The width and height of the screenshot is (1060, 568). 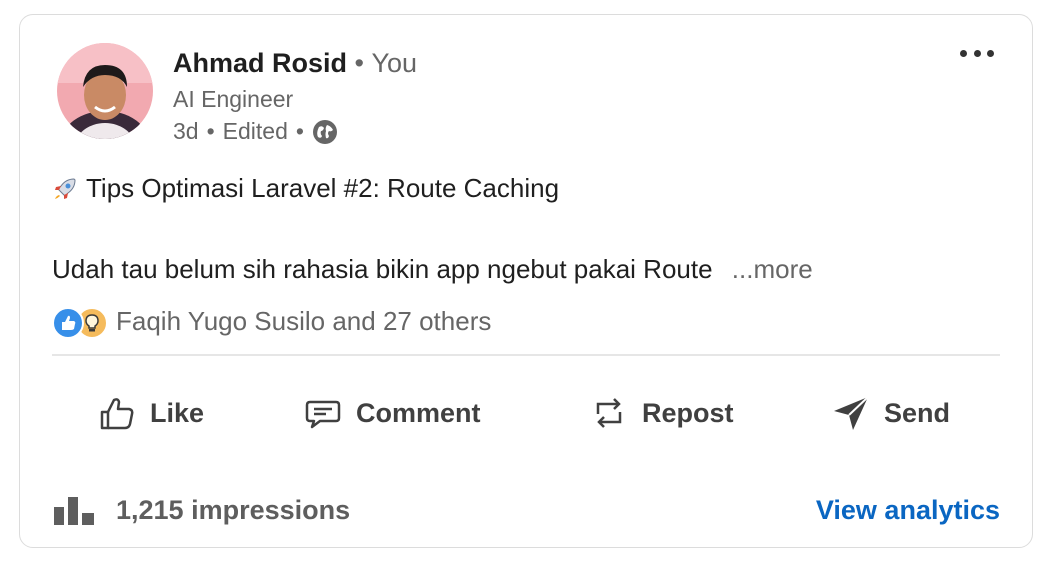 I want to click on reactions-text: Faqih Yugo Susilo and 27 others, so click(x=303, y=321).